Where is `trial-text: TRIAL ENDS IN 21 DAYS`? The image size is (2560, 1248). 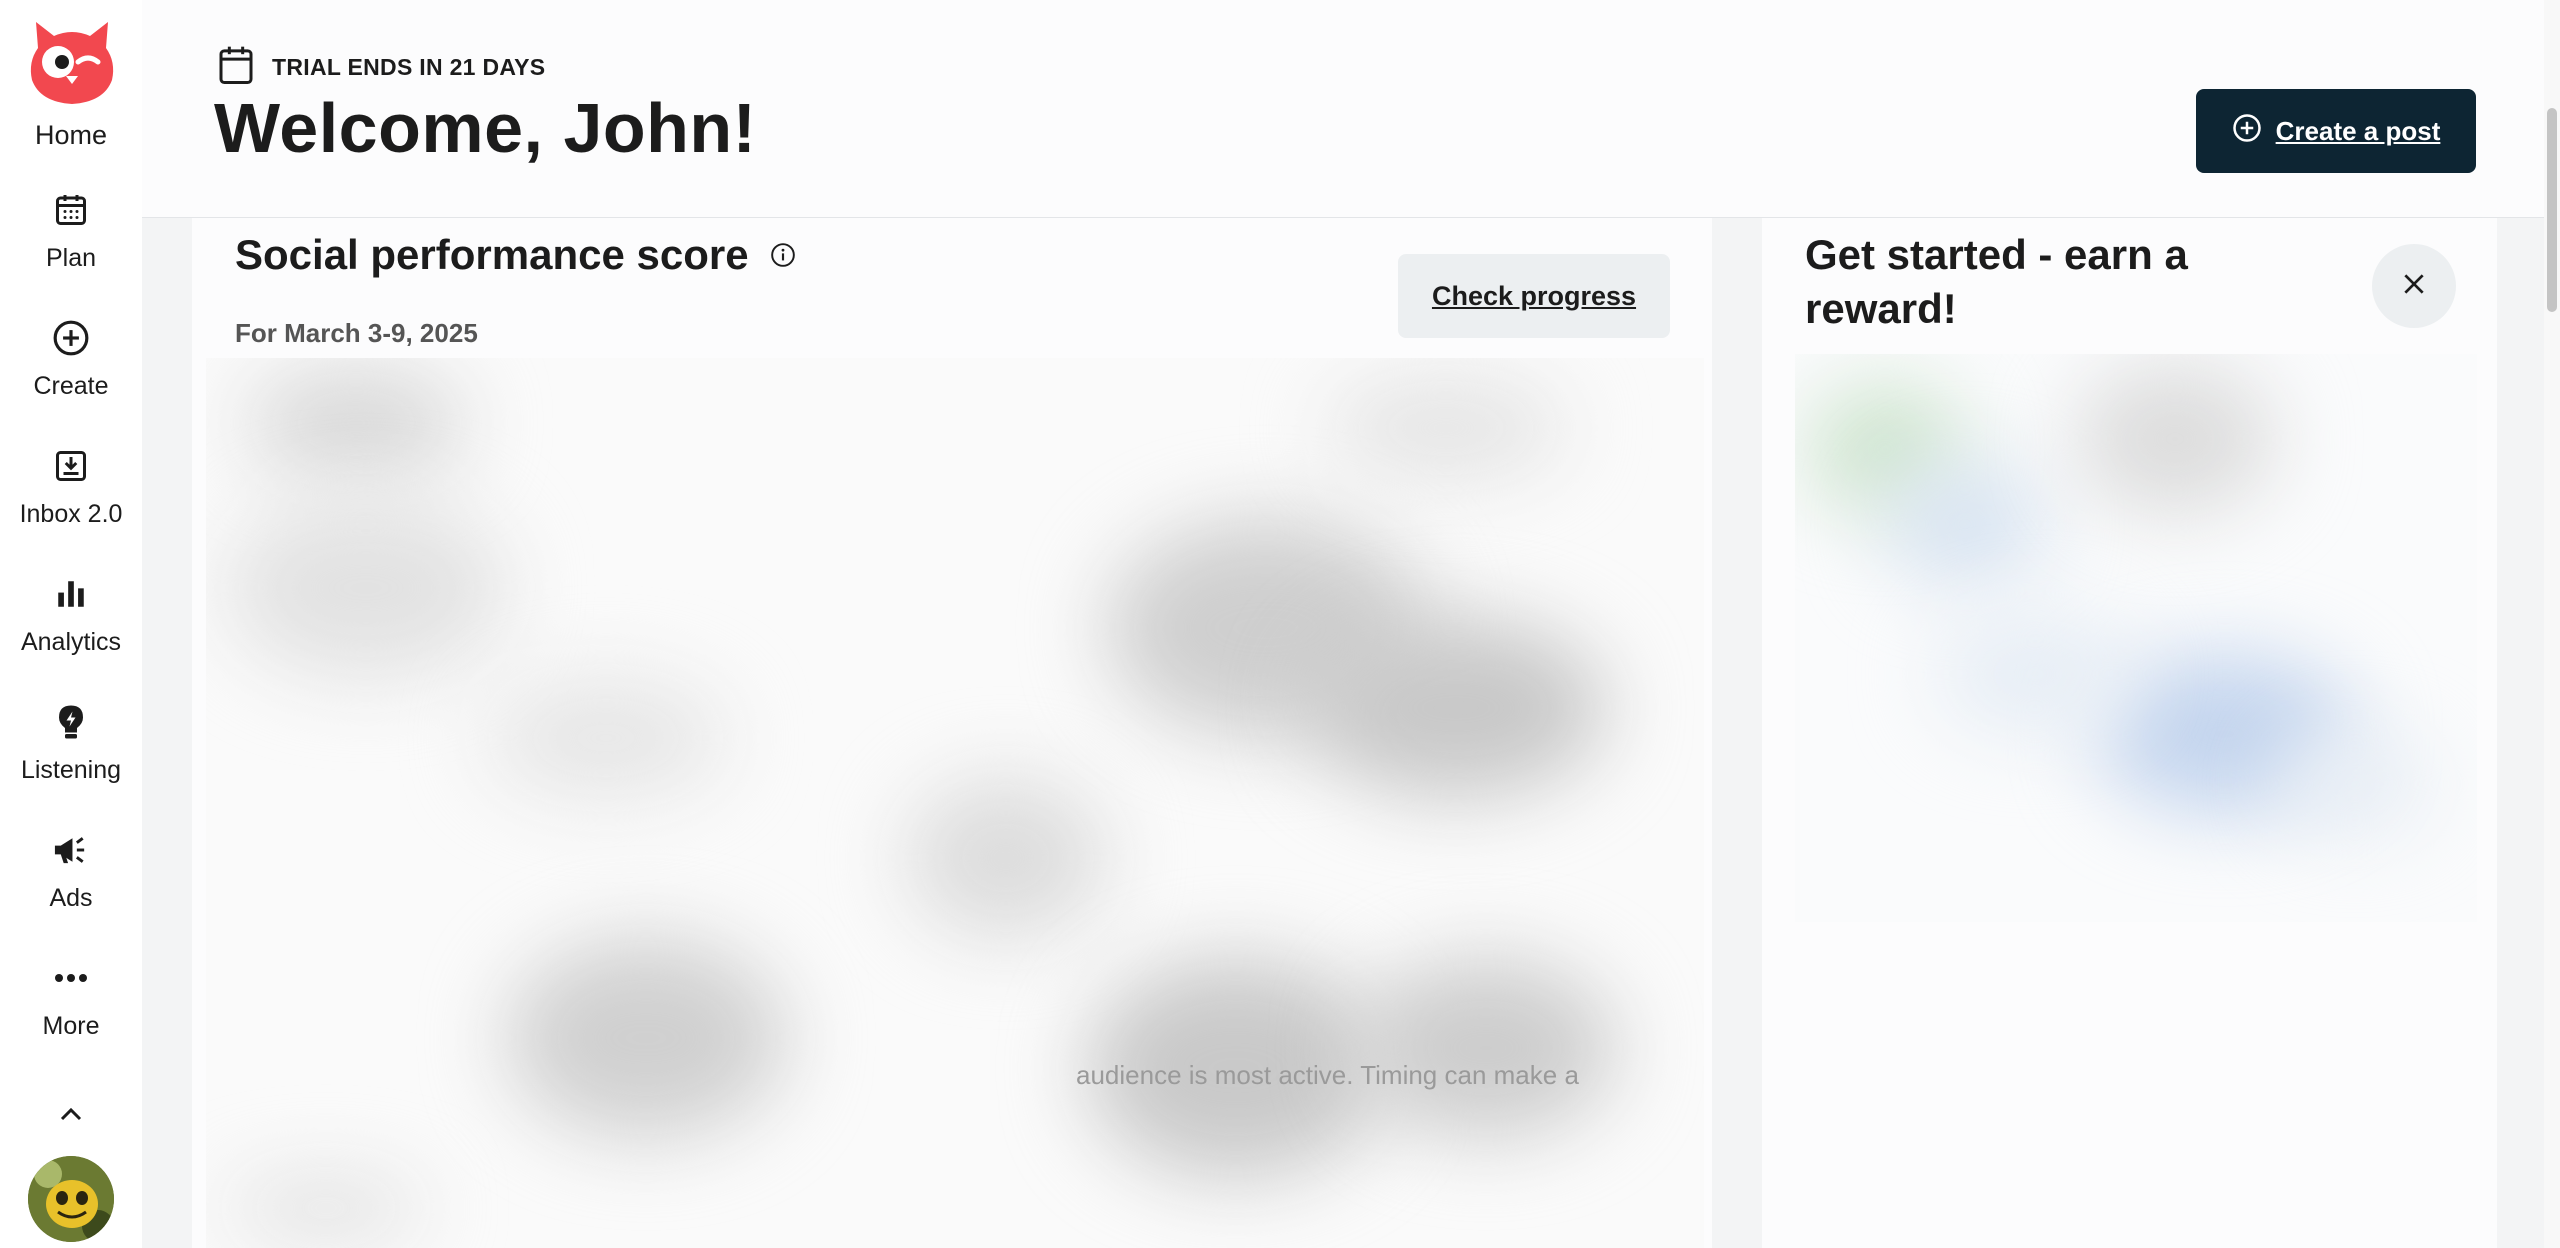
trial-text: TRIAL ENDS IN 21 DAYS is located at coordinates (409, 67).